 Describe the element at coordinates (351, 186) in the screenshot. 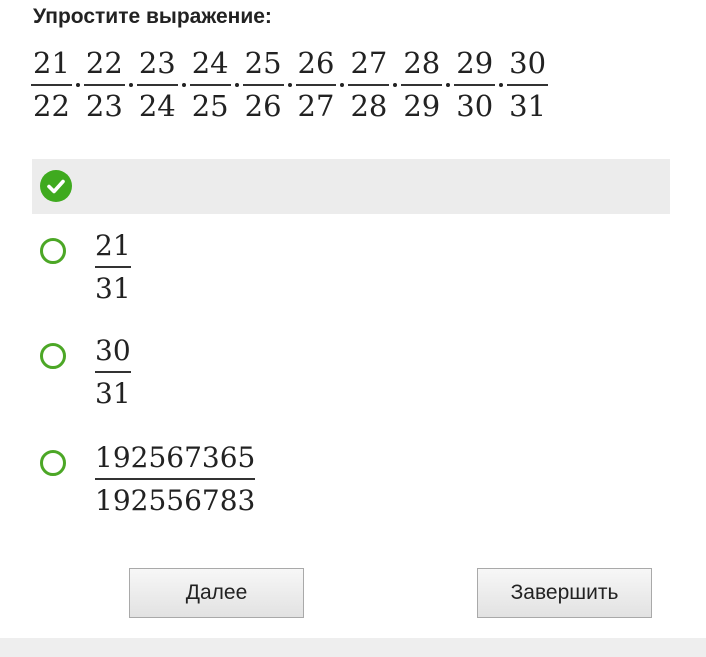

I see `answer-feedback-bar` at that location.